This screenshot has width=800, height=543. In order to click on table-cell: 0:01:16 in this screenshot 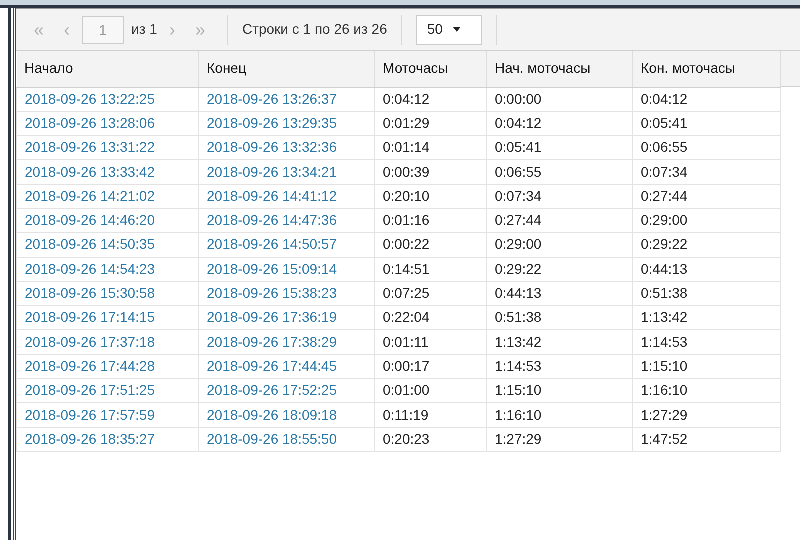, I will do `click(430, 220)`.